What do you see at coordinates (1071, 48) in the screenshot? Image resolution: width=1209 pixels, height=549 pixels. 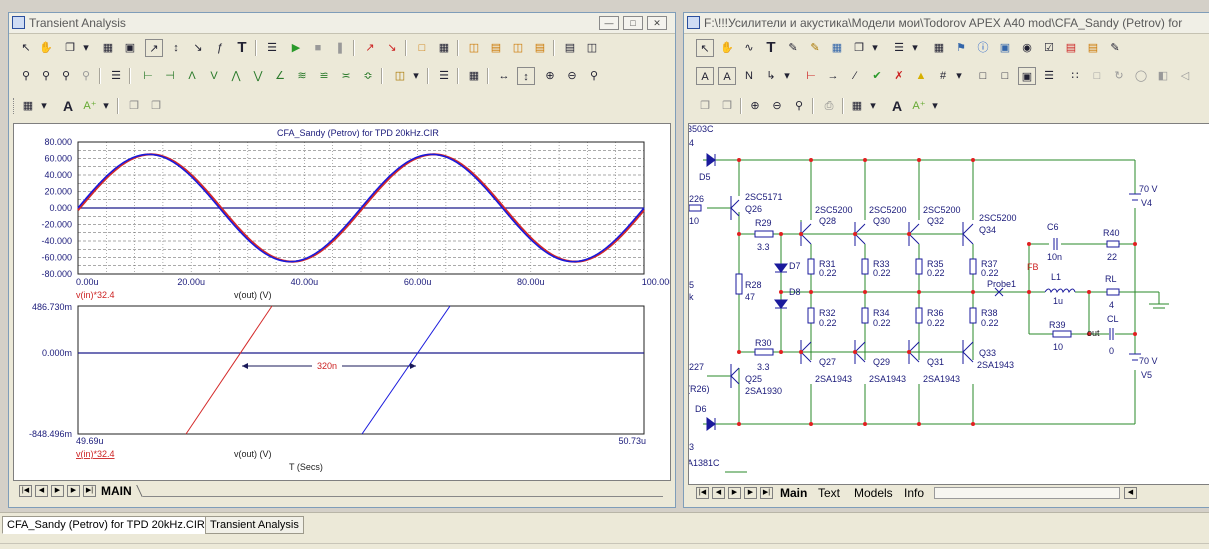 I see `report-icon: ▤` at bounding box center [1071, 48].